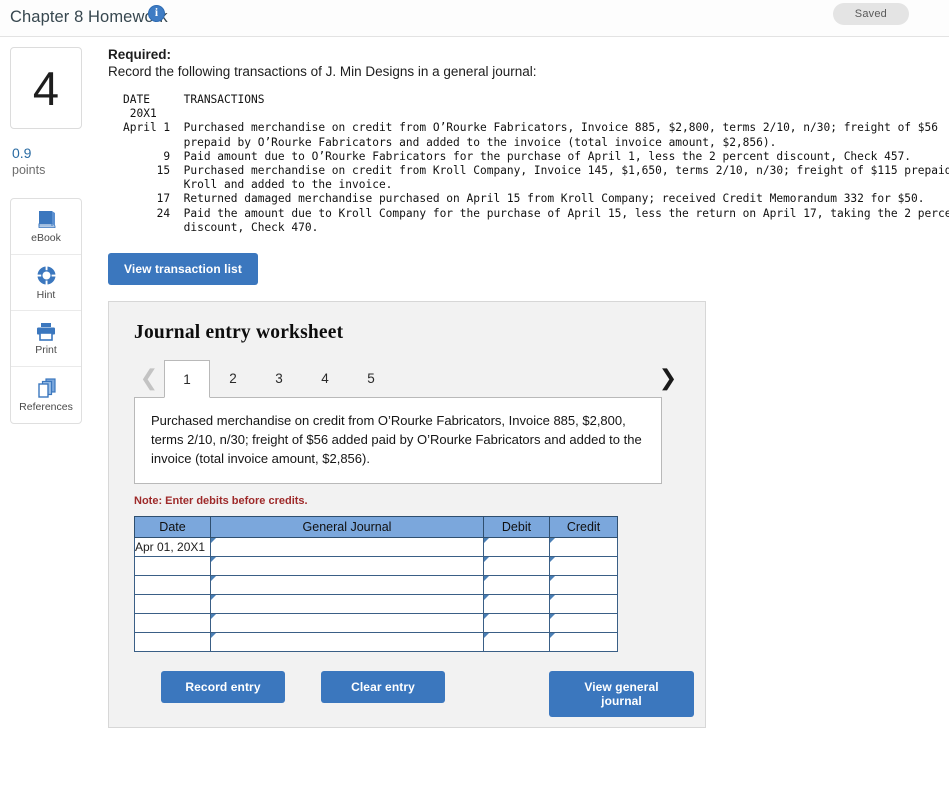 The width and height of the screenshot is (949, 785). I want to click on tool-hint: Hint, so click(46, 283).